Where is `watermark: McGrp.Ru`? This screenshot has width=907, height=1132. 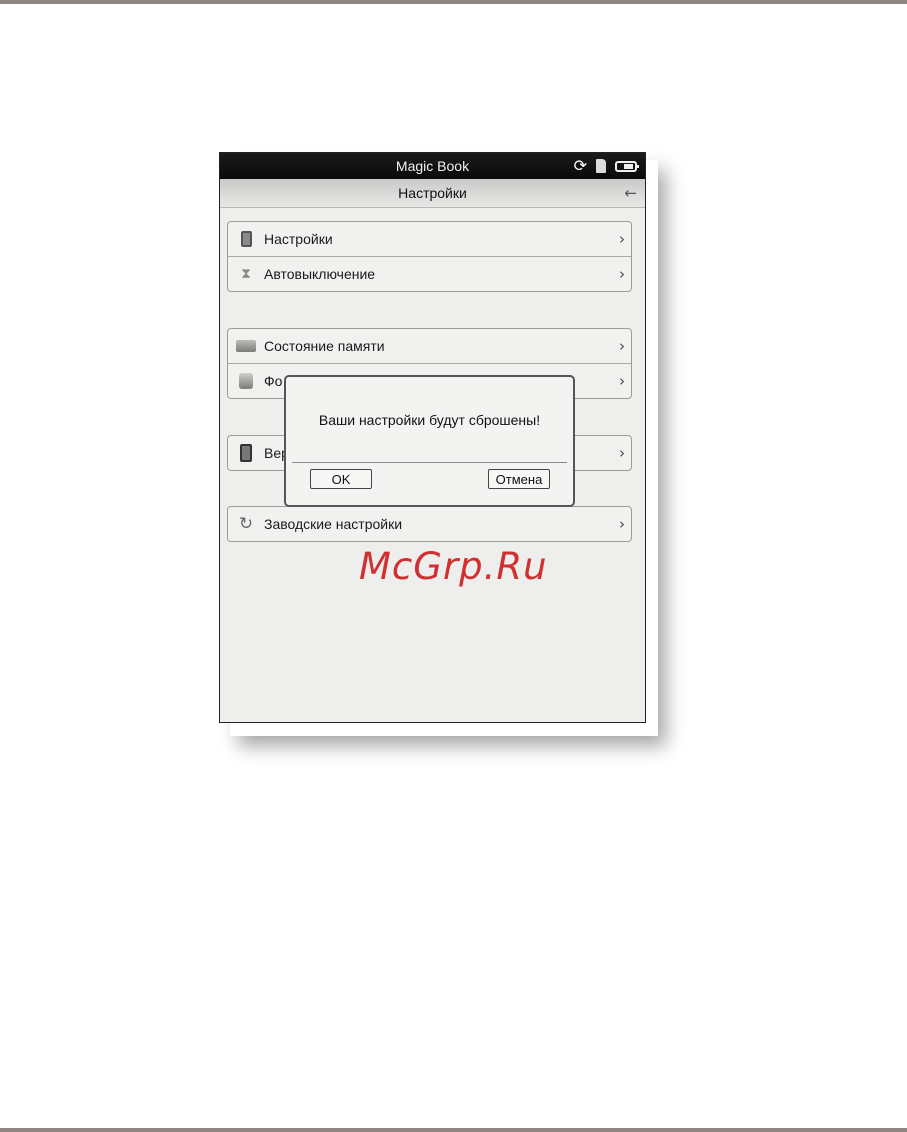 watermark: McGrp.Ru is located at coordinates (453, 566).